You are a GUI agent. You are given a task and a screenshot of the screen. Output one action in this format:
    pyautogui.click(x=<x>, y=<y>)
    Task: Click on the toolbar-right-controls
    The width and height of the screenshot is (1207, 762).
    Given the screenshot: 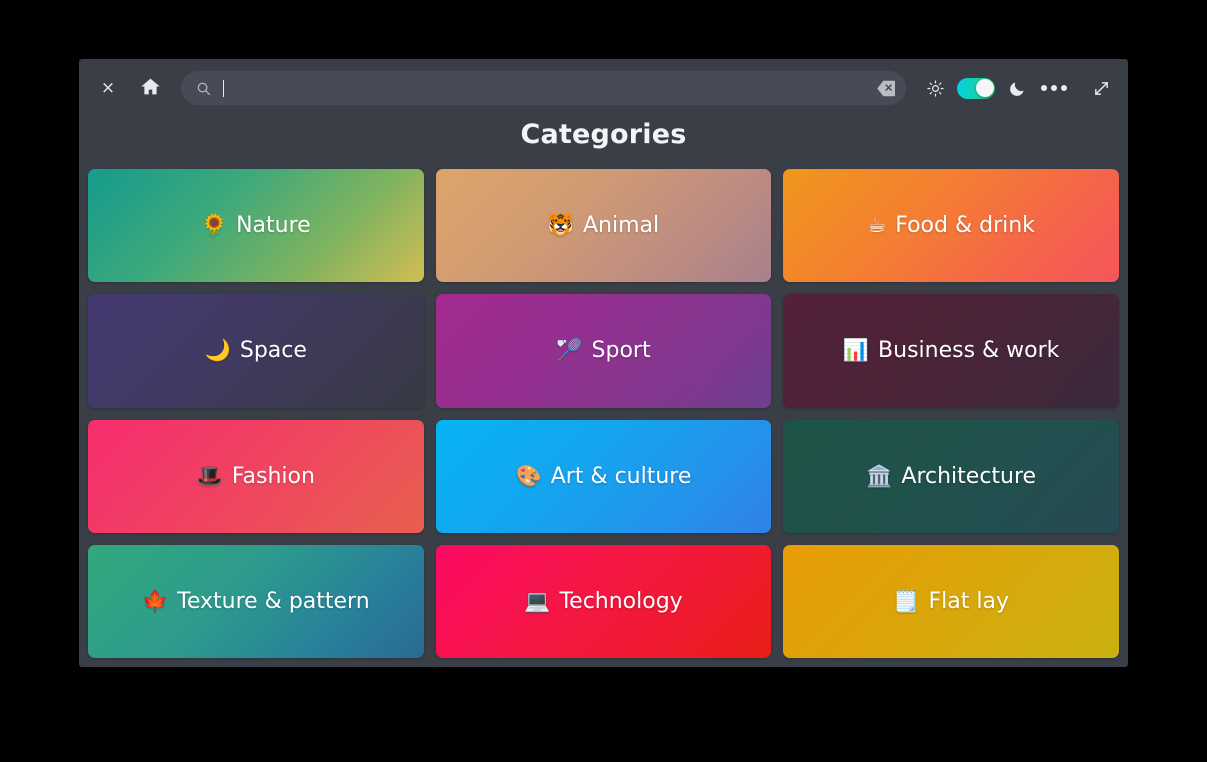 What is the action you would take?
    pyautogui.click(x=1018, y=88)
    